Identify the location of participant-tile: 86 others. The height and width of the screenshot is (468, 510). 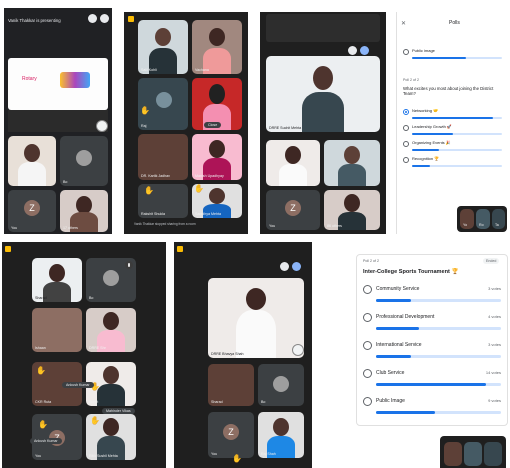
(352, 210).